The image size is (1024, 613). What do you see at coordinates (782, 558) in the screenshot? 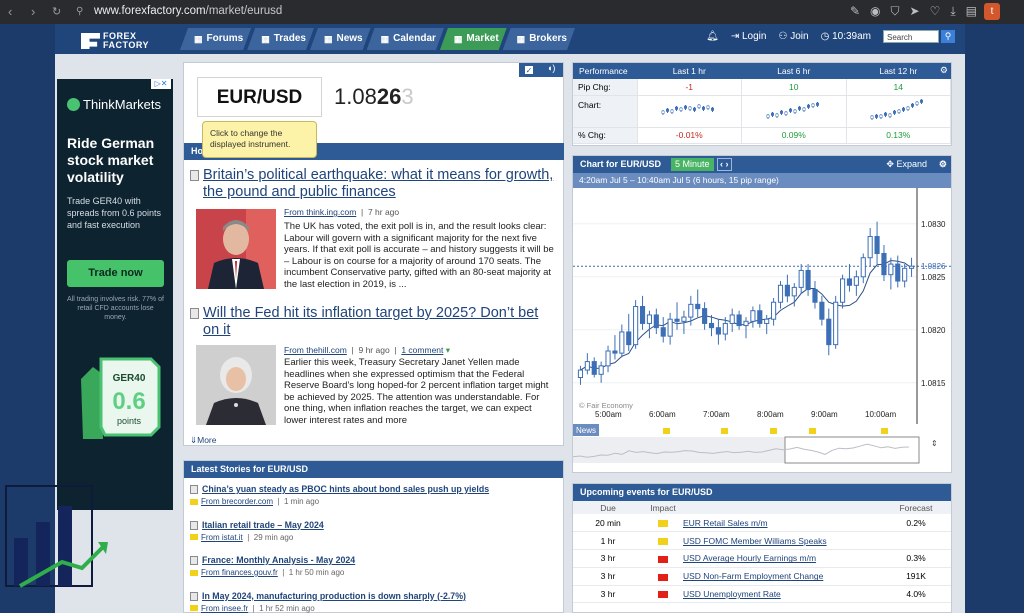
I see `event-name: USD Average Hourly Earnings m/m` at bounding box center [782, 558].